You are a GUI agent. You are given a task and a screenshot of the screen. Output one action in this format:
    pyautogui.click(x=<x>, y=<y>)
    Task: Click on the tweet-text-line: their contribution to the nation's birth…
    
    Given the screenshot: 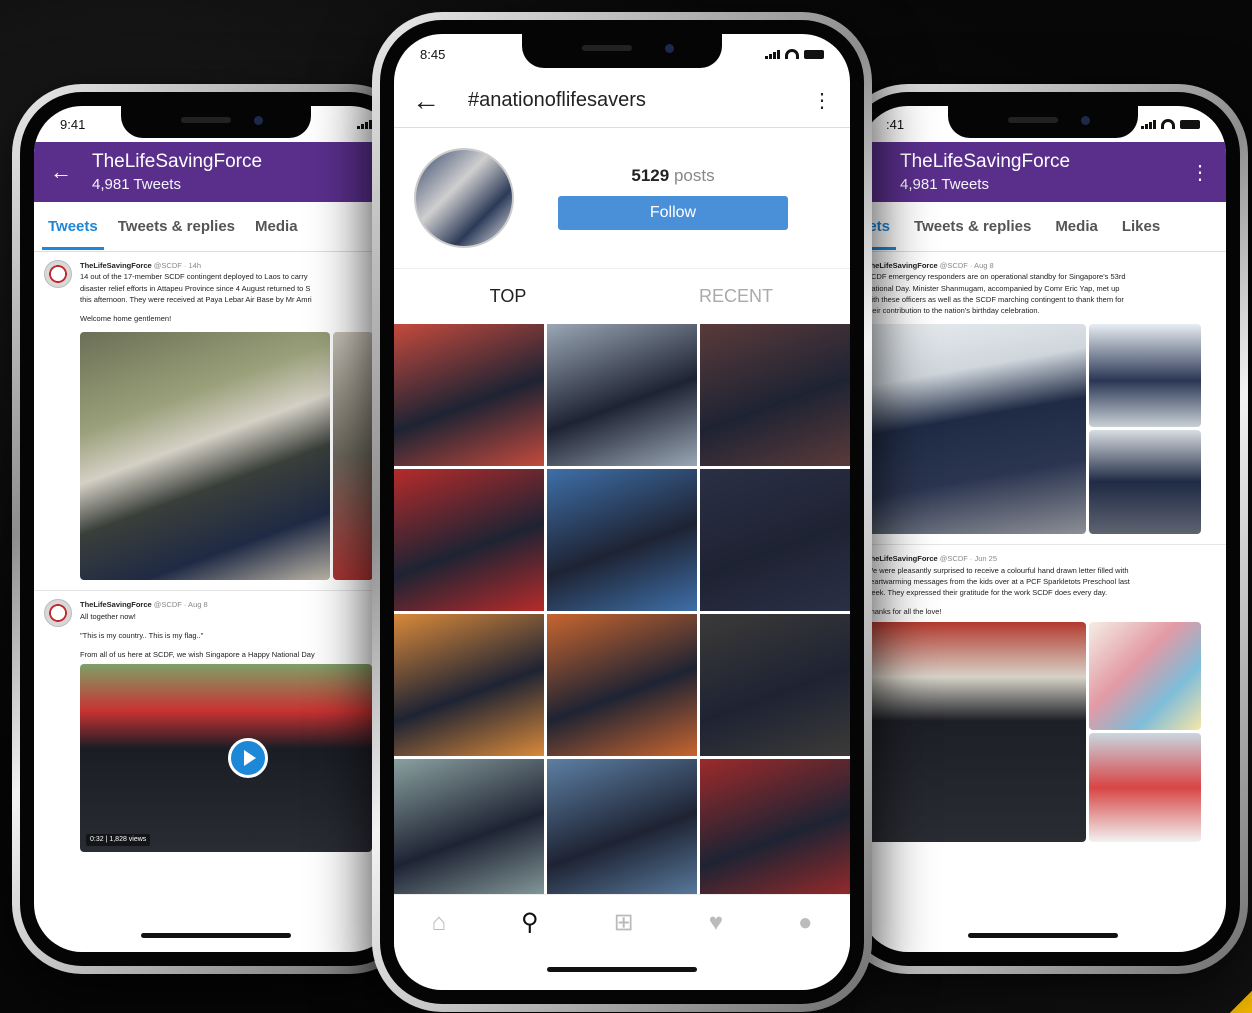 What is the action you would take?
    pyautogui.click(x=953, y=310)
    